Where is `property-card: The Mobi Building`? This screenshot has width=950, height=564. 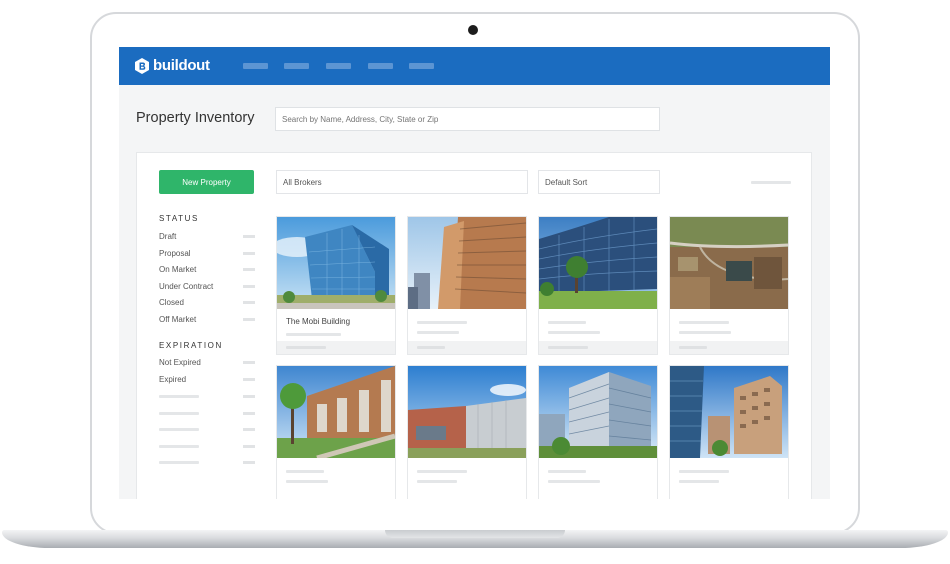
property-card: The Mobi Building is located at coordinates (336, 285).